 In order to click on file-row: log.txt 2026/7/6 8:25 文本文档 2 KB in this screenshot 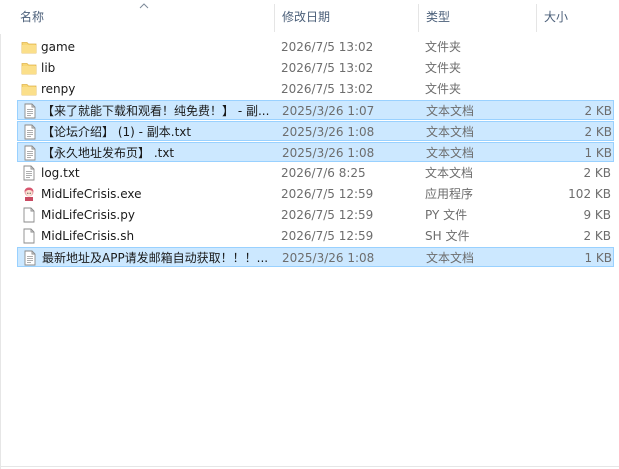, I will do `click(315, 173)`.